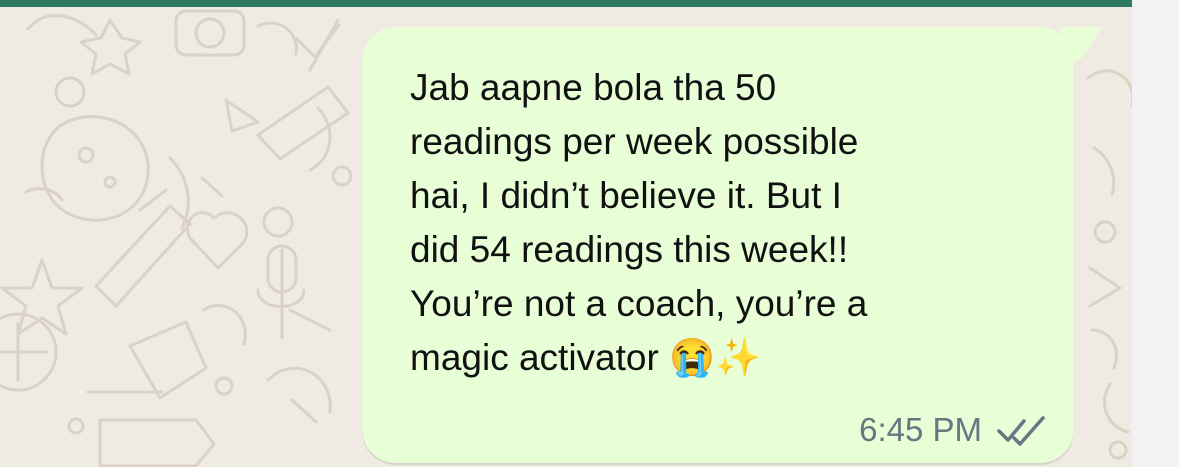 The width and height of the screenshot is (1179, 467). What do you see at coordinates (920, 429) in the screenshot?
I see `message-time: 6:45 PM` at bounding box center [920, 429].